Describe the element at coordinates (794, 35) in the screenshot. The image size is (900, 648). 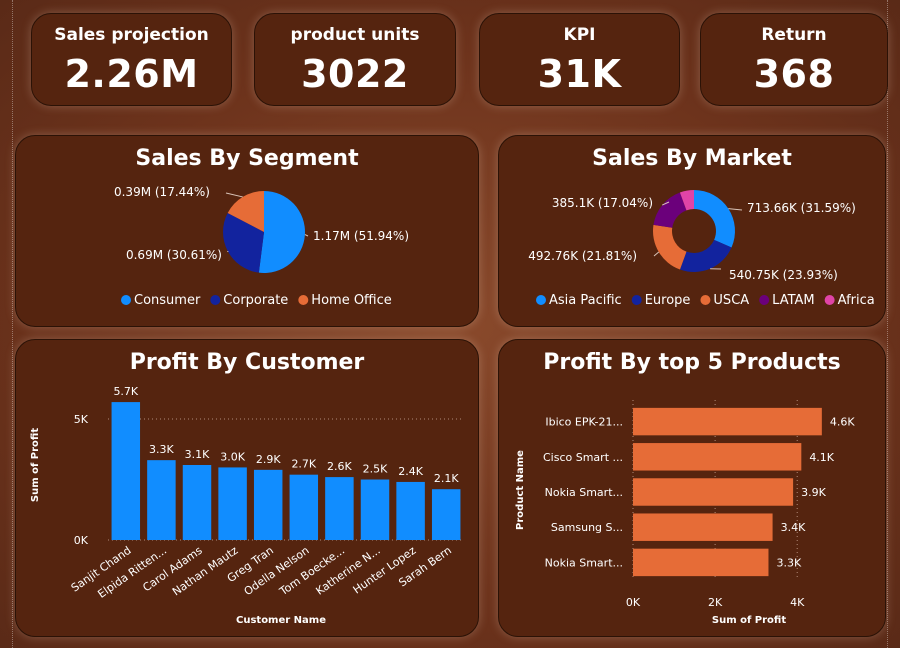
I see `kpi-title: Return` at that location.